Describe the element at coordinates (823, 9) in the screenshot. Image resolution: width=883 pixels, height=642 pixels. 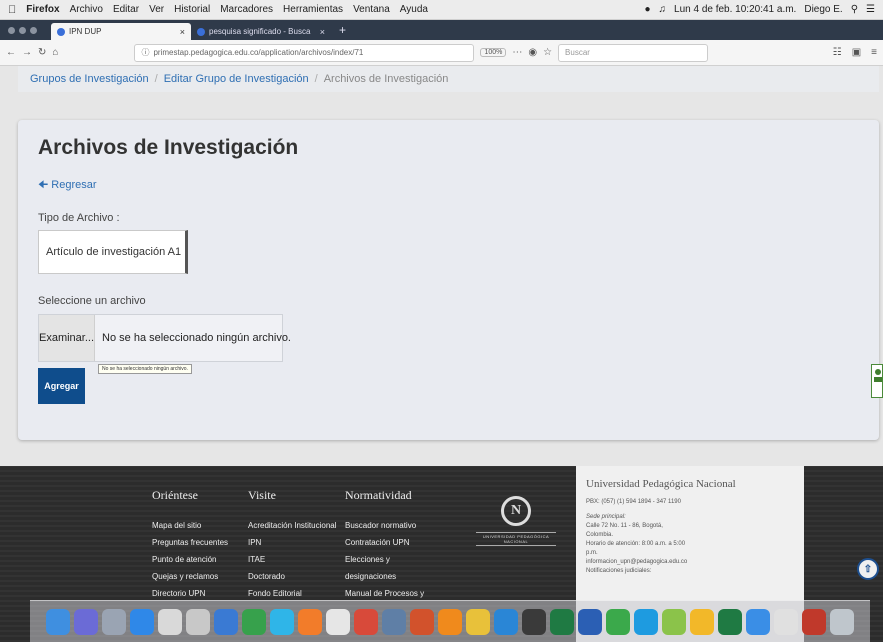
I see `user-name: Diego E.` at that location.